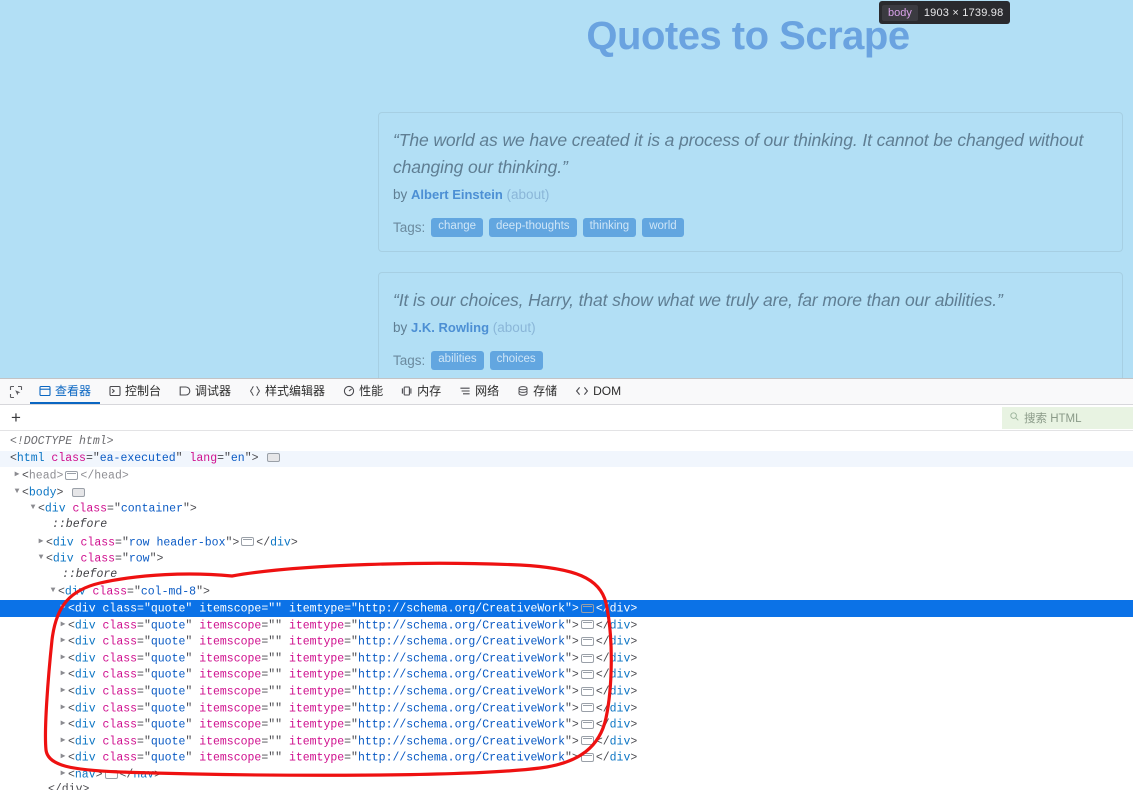 This screenshot has height=791, width=1133. What do you see at coordinates (566, 492) in the screenshot?
I see `node-body: ▼ <body>` at bounding box center [566, 492].